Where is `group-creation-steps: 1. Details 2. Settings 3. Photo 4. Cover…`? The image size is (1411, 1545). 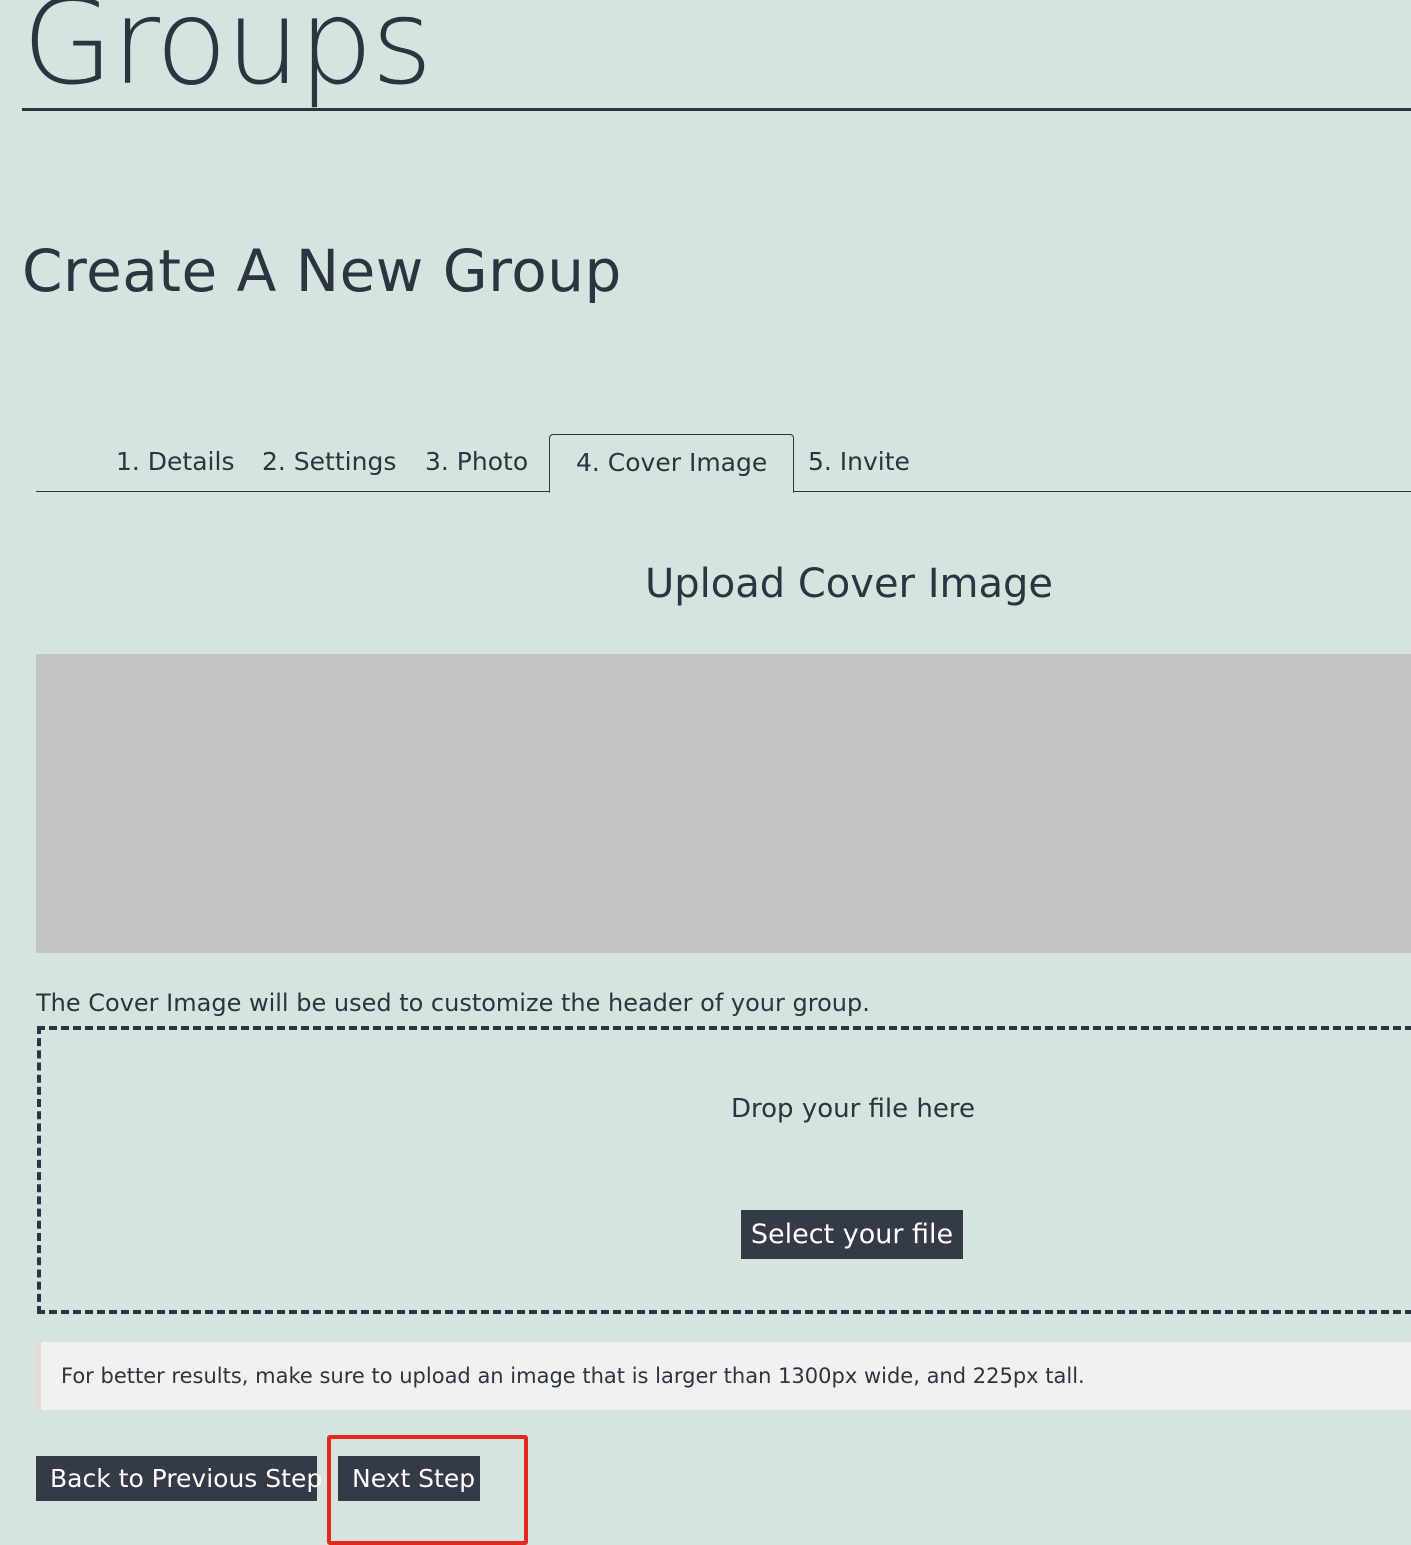 group-creation-steps: 1. Details 2. Settings 3. Photo 4. Cover… is located at coordinates (723, 463).